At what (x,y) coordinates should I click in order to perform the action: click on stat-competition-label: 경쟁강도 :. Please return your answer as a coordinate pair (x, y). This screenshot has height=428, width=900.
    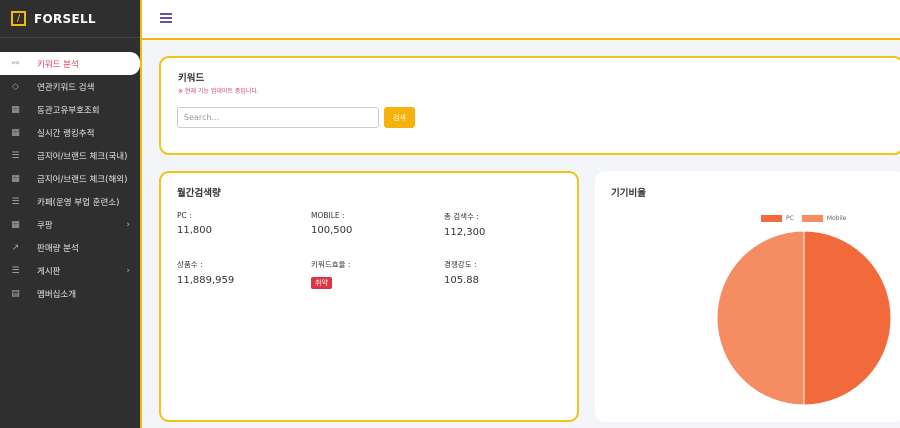
    Looking at the image, I should click on (460, 264).